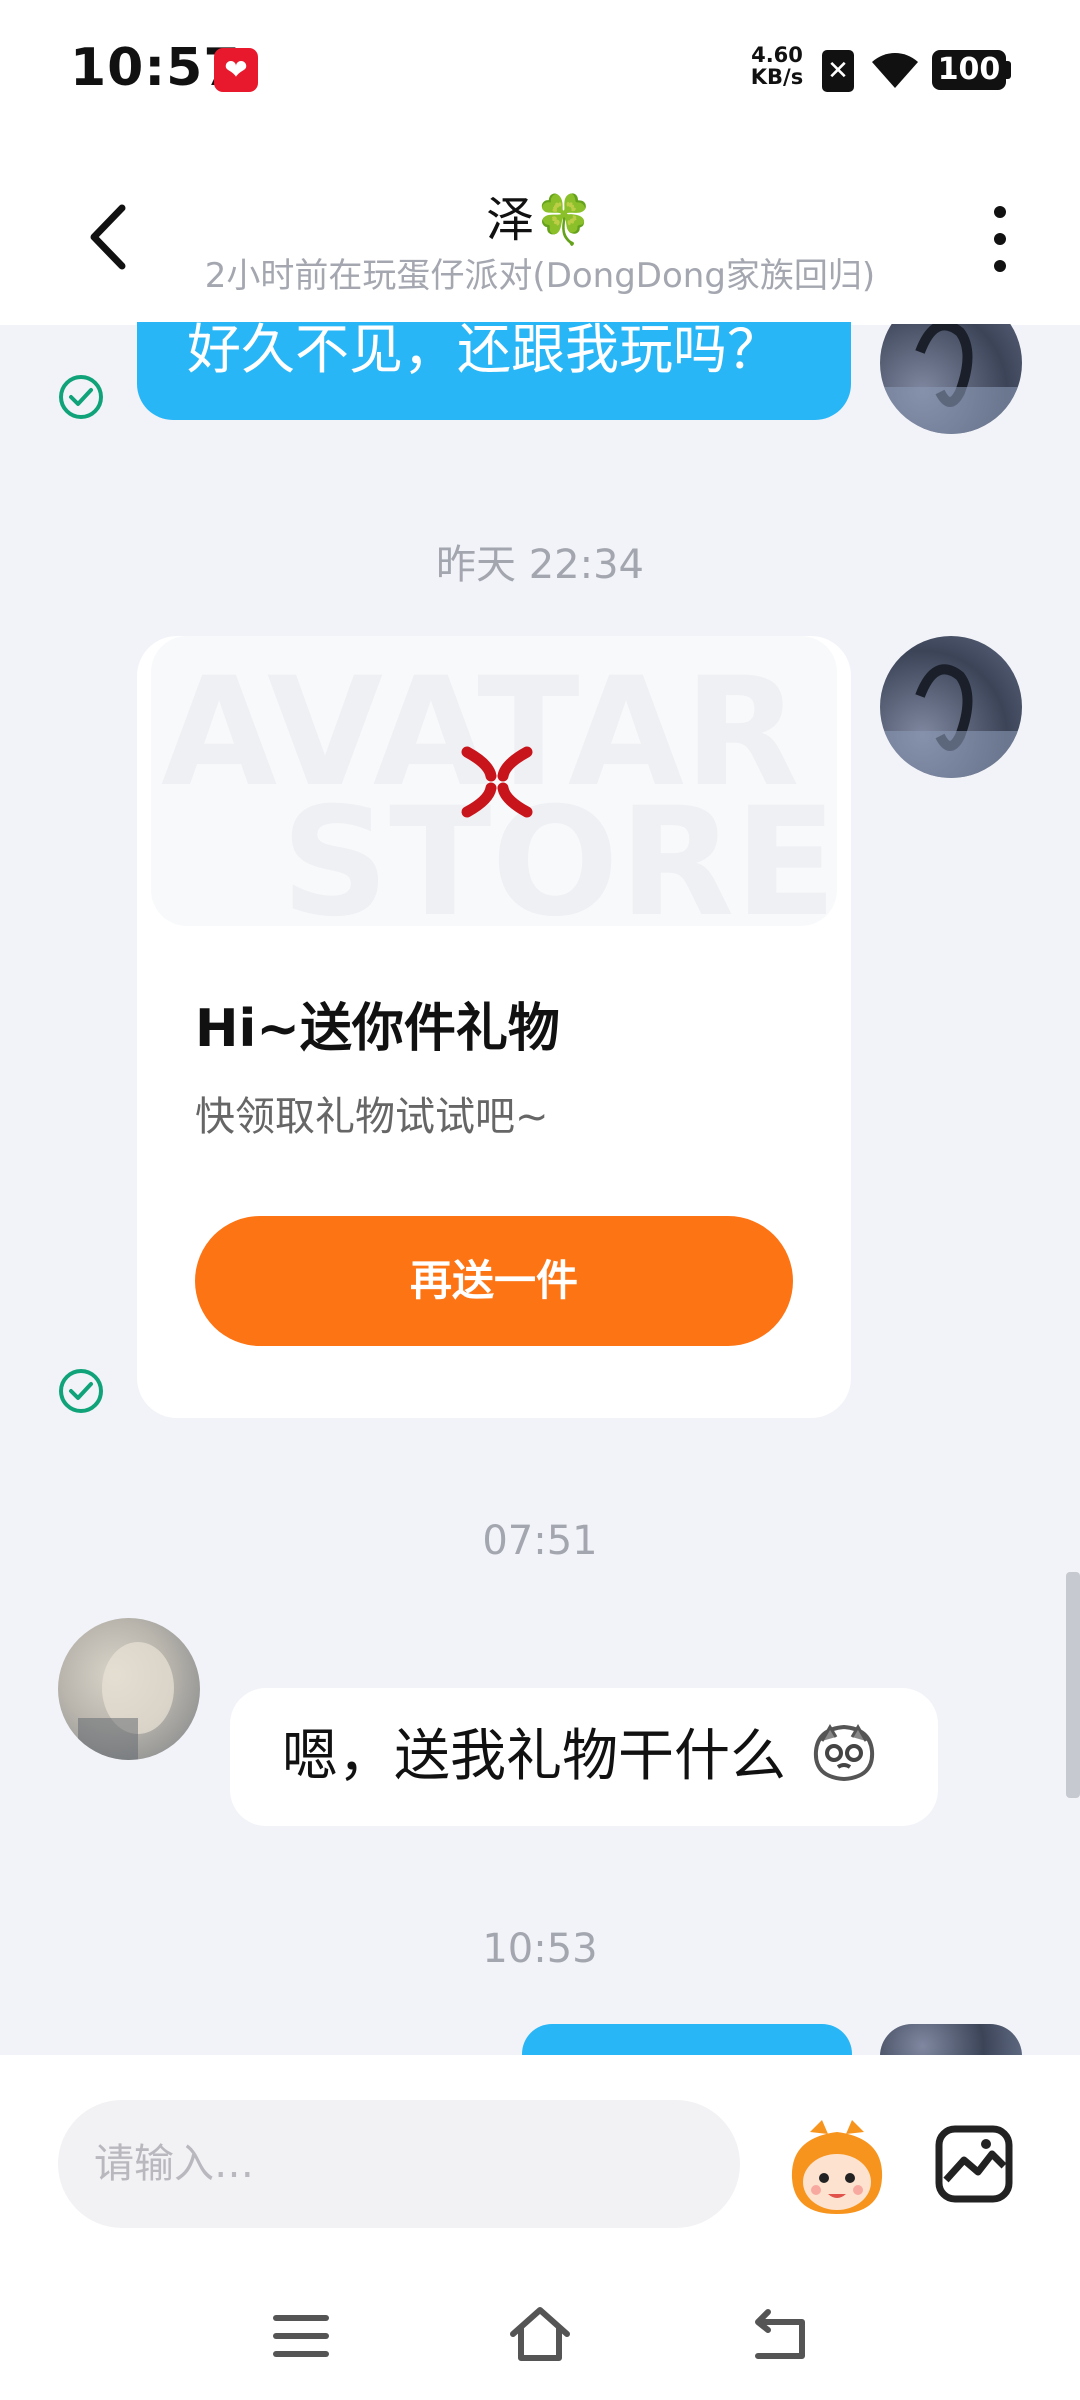  Describe the element at coordinates (540, 2335) in the screenshot. I see `home-nav-icon` at that location.